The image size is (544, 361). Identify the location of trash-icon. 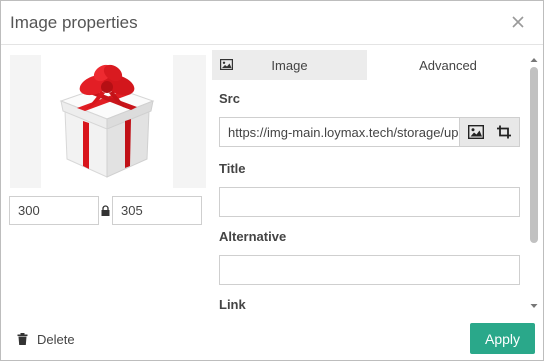
(22, 339).